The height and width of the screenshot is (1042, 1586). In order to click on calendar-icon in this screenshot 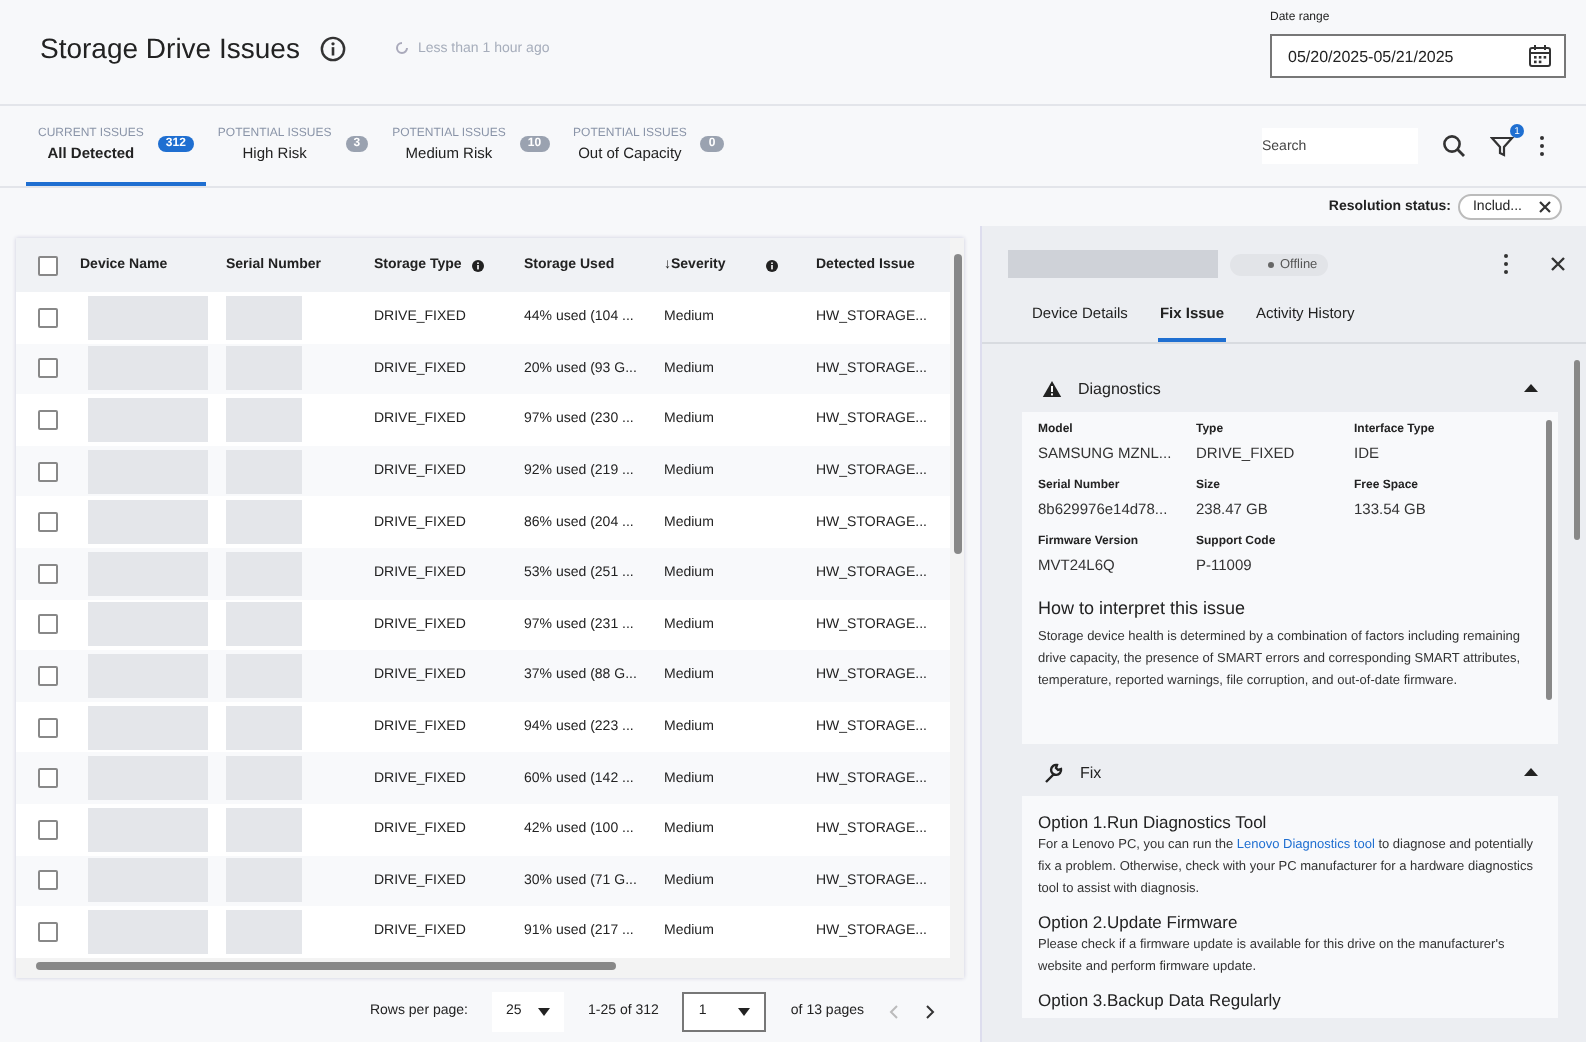, I will do `click(1540, 56)`.